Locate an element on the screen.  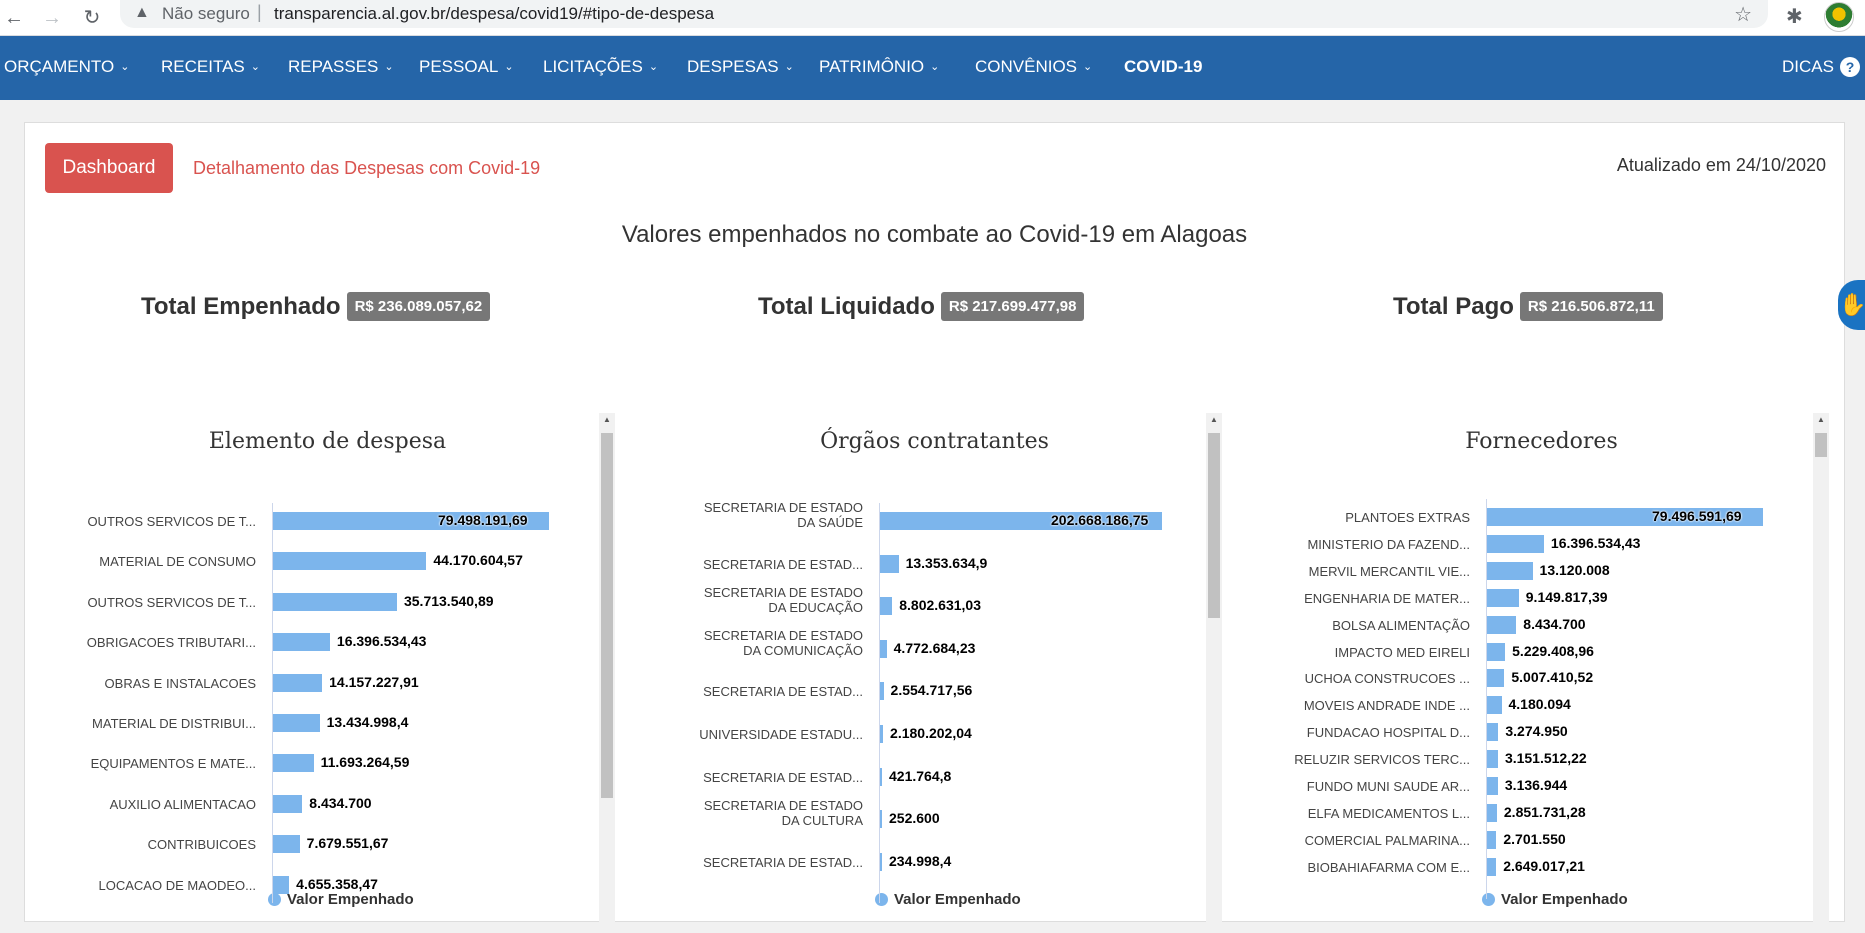
chart-bar-row: OUTROS SERVICOS DE T... 35.713.540,89 is located at coordinates (320, 602).